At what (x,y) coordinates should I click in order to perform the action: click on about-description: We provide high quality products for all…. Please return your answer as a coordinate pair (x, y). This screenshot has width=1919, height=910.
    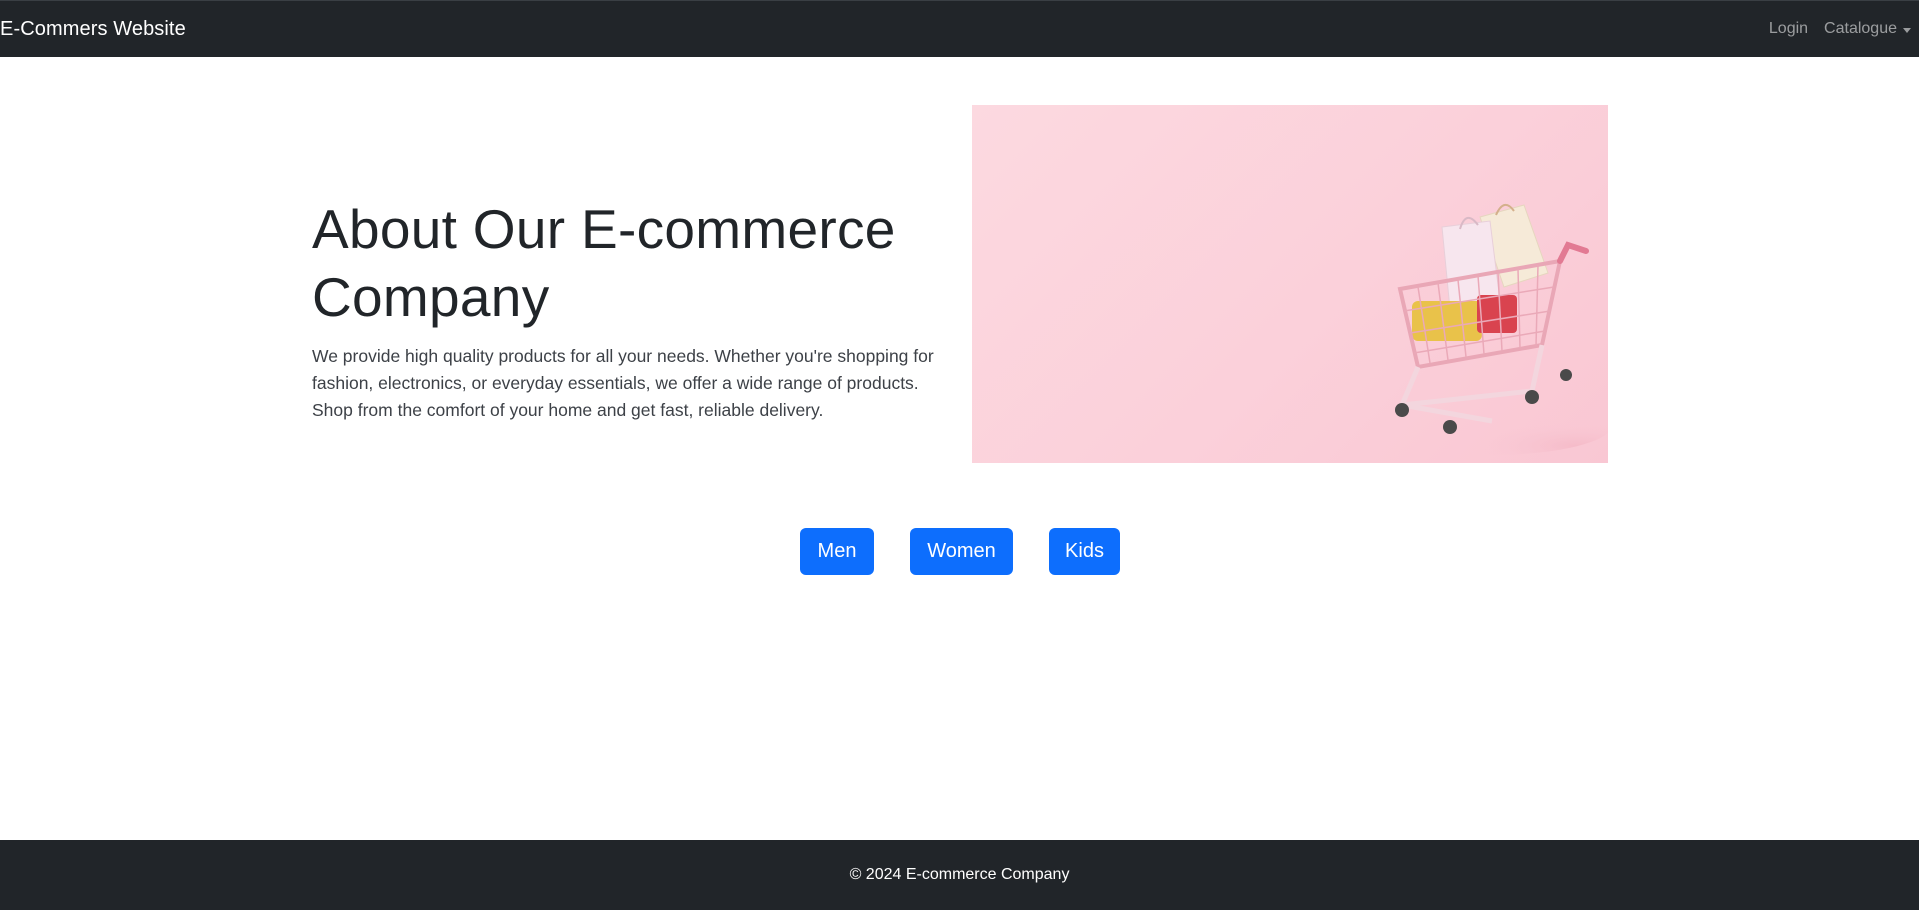
    Looking at the image, I should click on (623, 383).